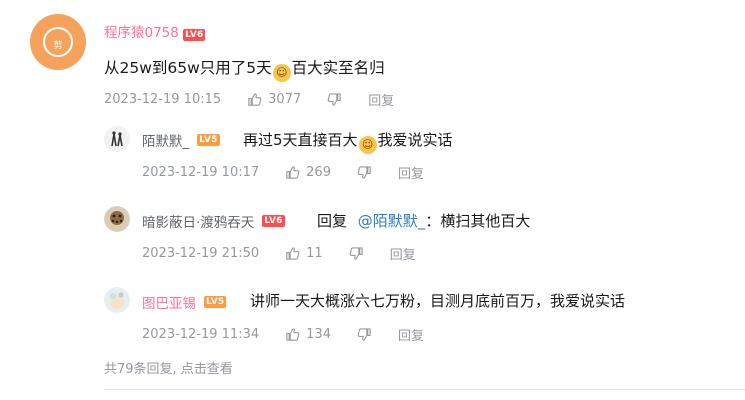 The width and height of the screenshot is (745, 400). What do you see at coordinates (285, 99) in the screenshot?
I see `like-count: 3077` at bounding box center [285, 99].